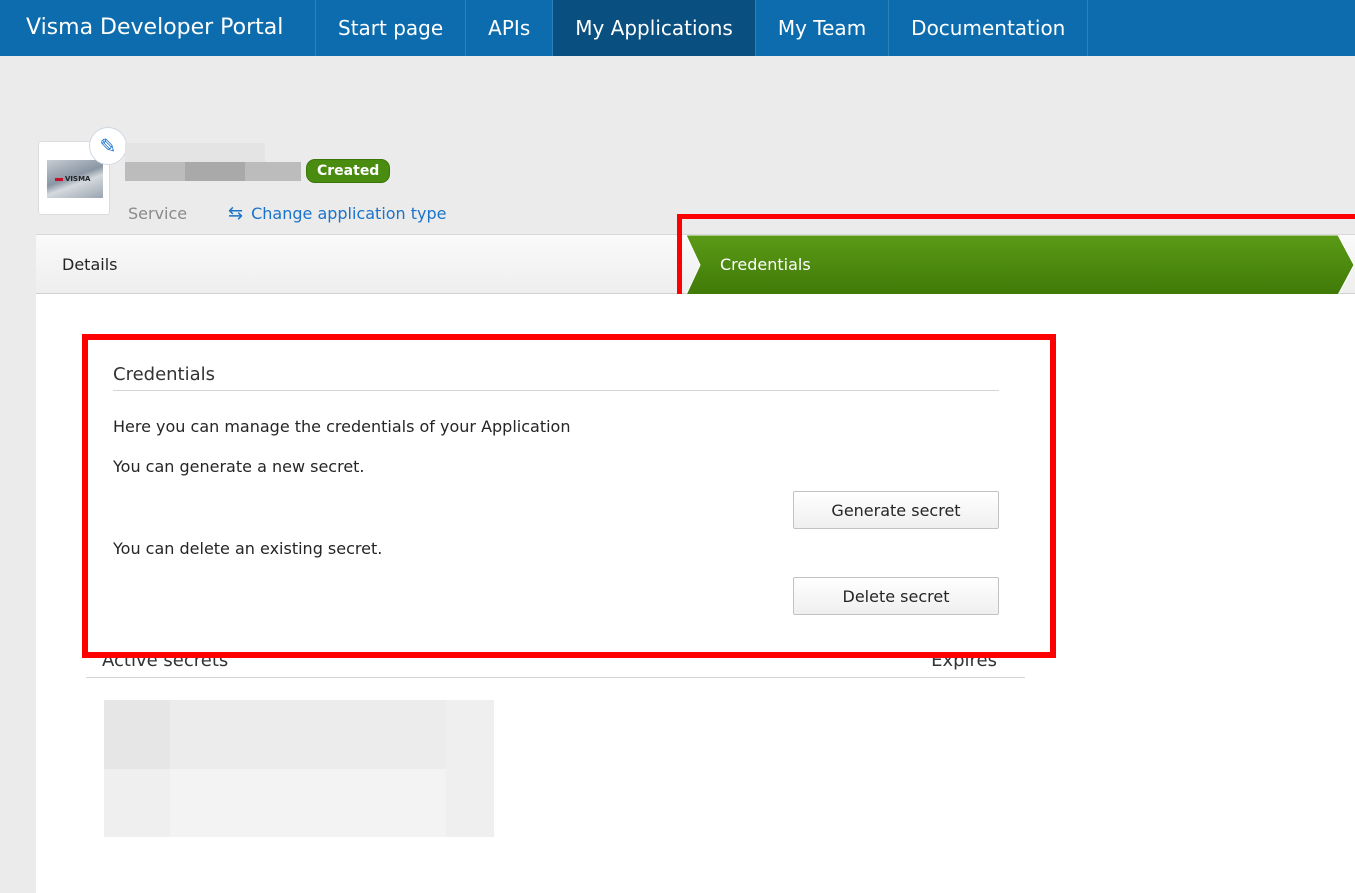  What do you see at coordinates (654, 28) in the screenshot?
I see `nav-item-my-applications: My Applications` at bounding box center [654, 28].